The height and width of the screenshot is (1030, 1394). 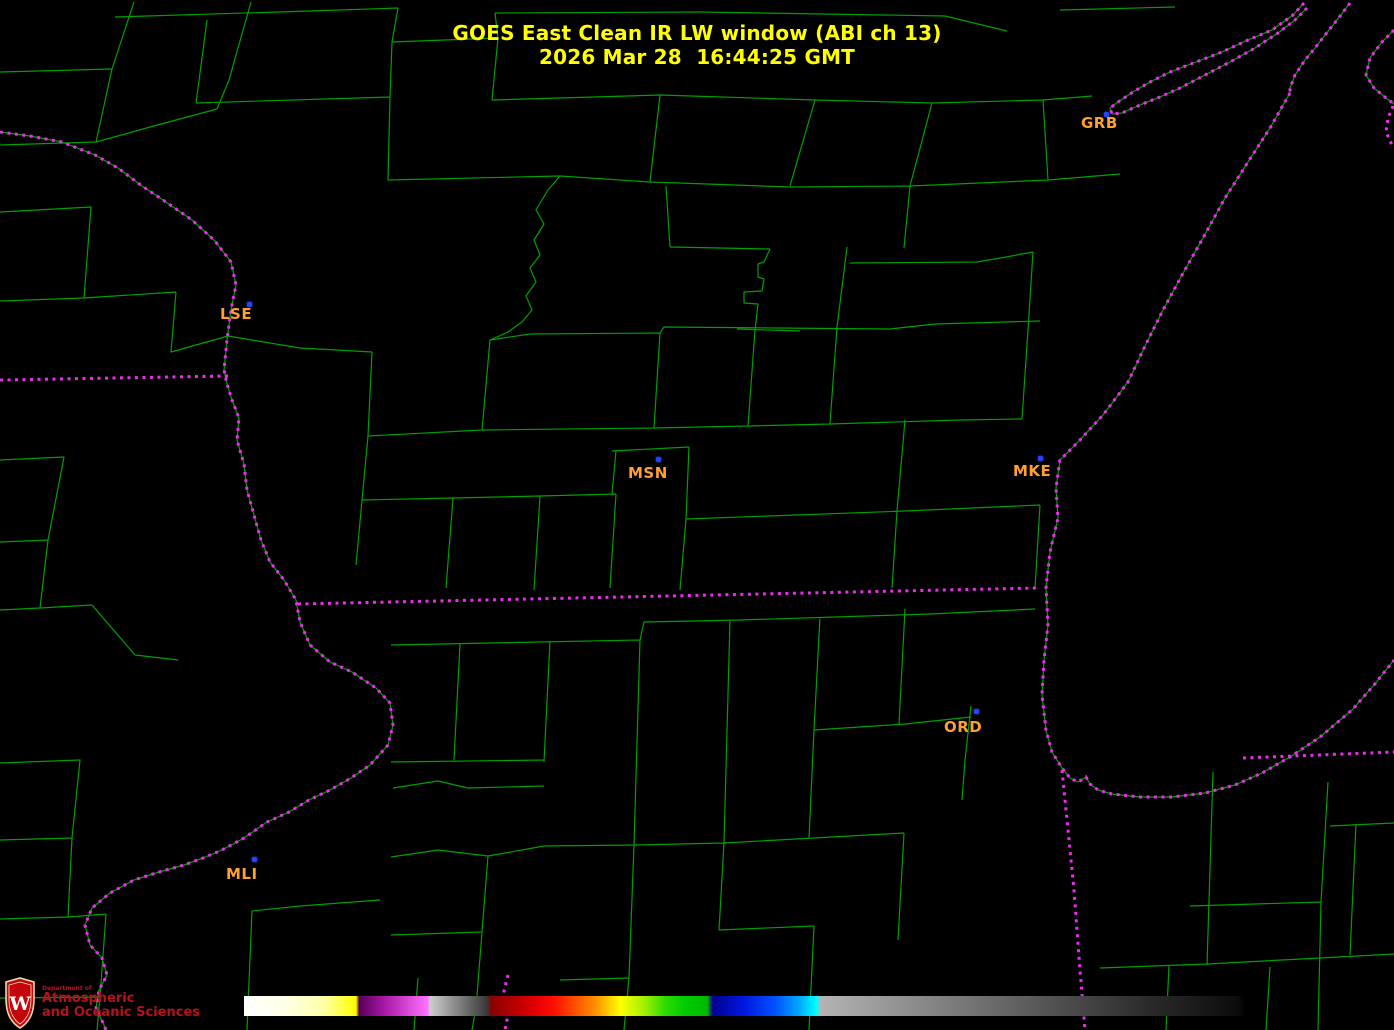 What do you see at coordinates (1073, 899) in the screenshot?
I see `border-il-in` at bounding box center [1073, 899].